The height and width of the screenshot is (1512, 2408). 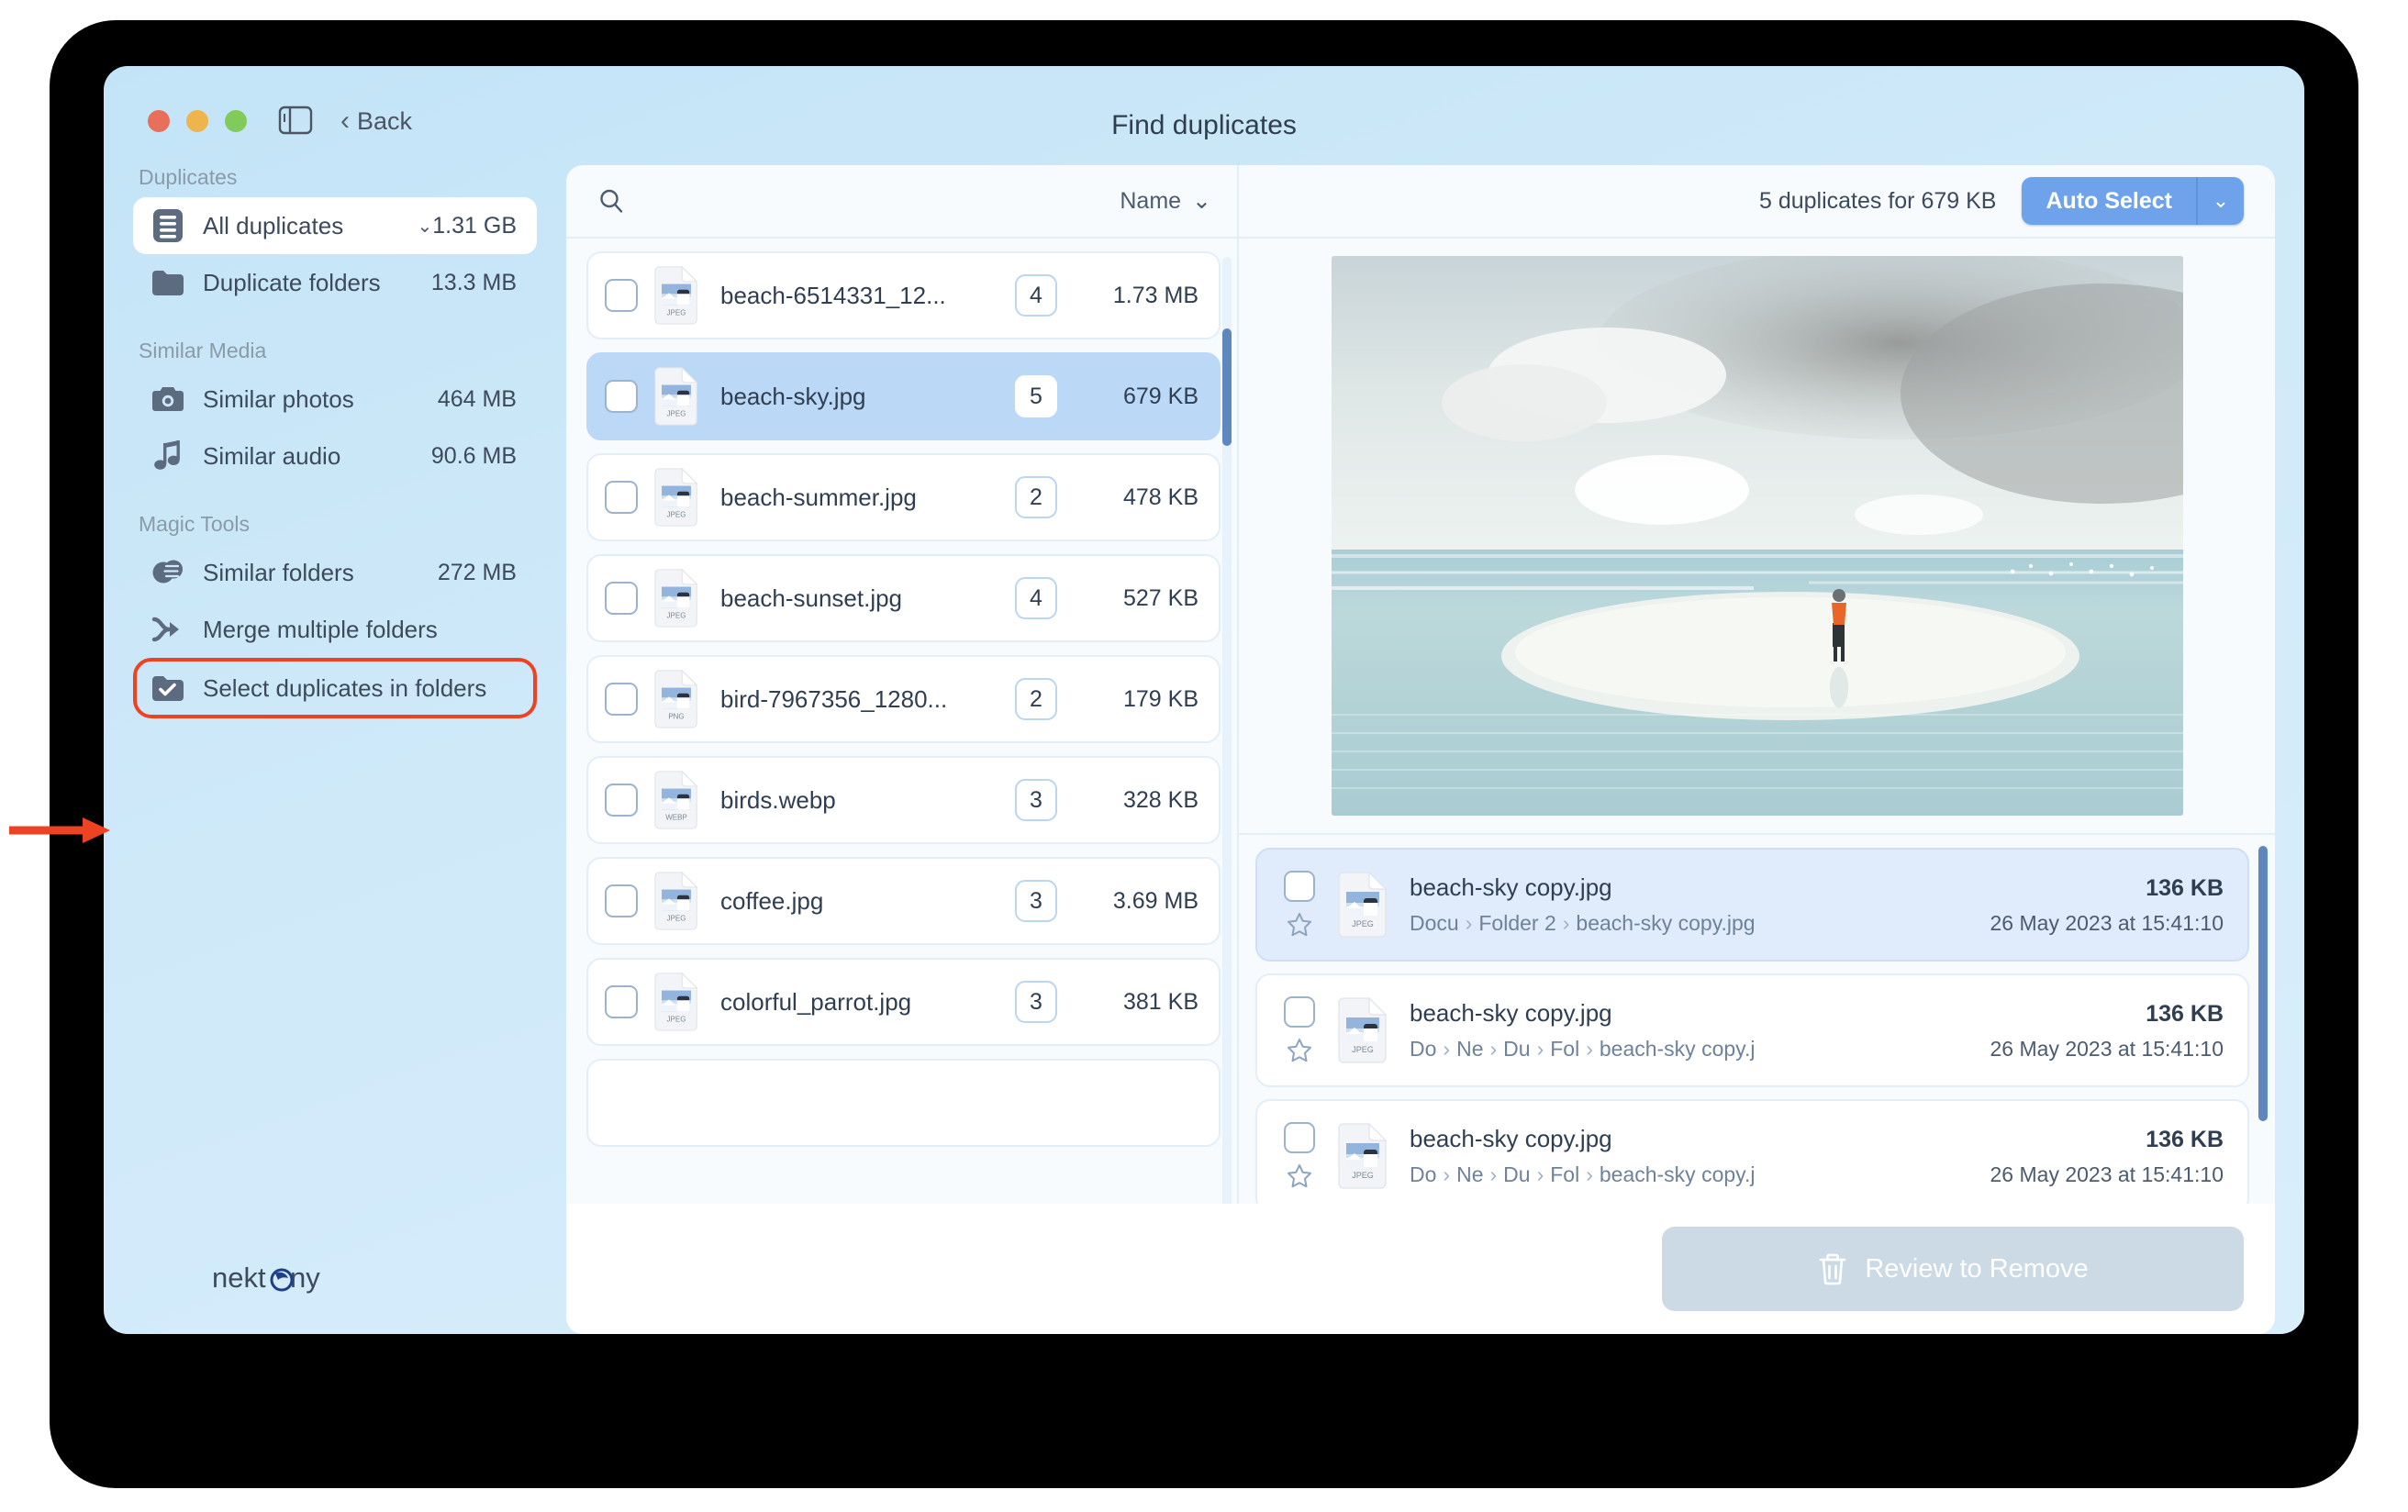 I want to click on auto-select-button: Auto Select, so click(x=2109, y=201).